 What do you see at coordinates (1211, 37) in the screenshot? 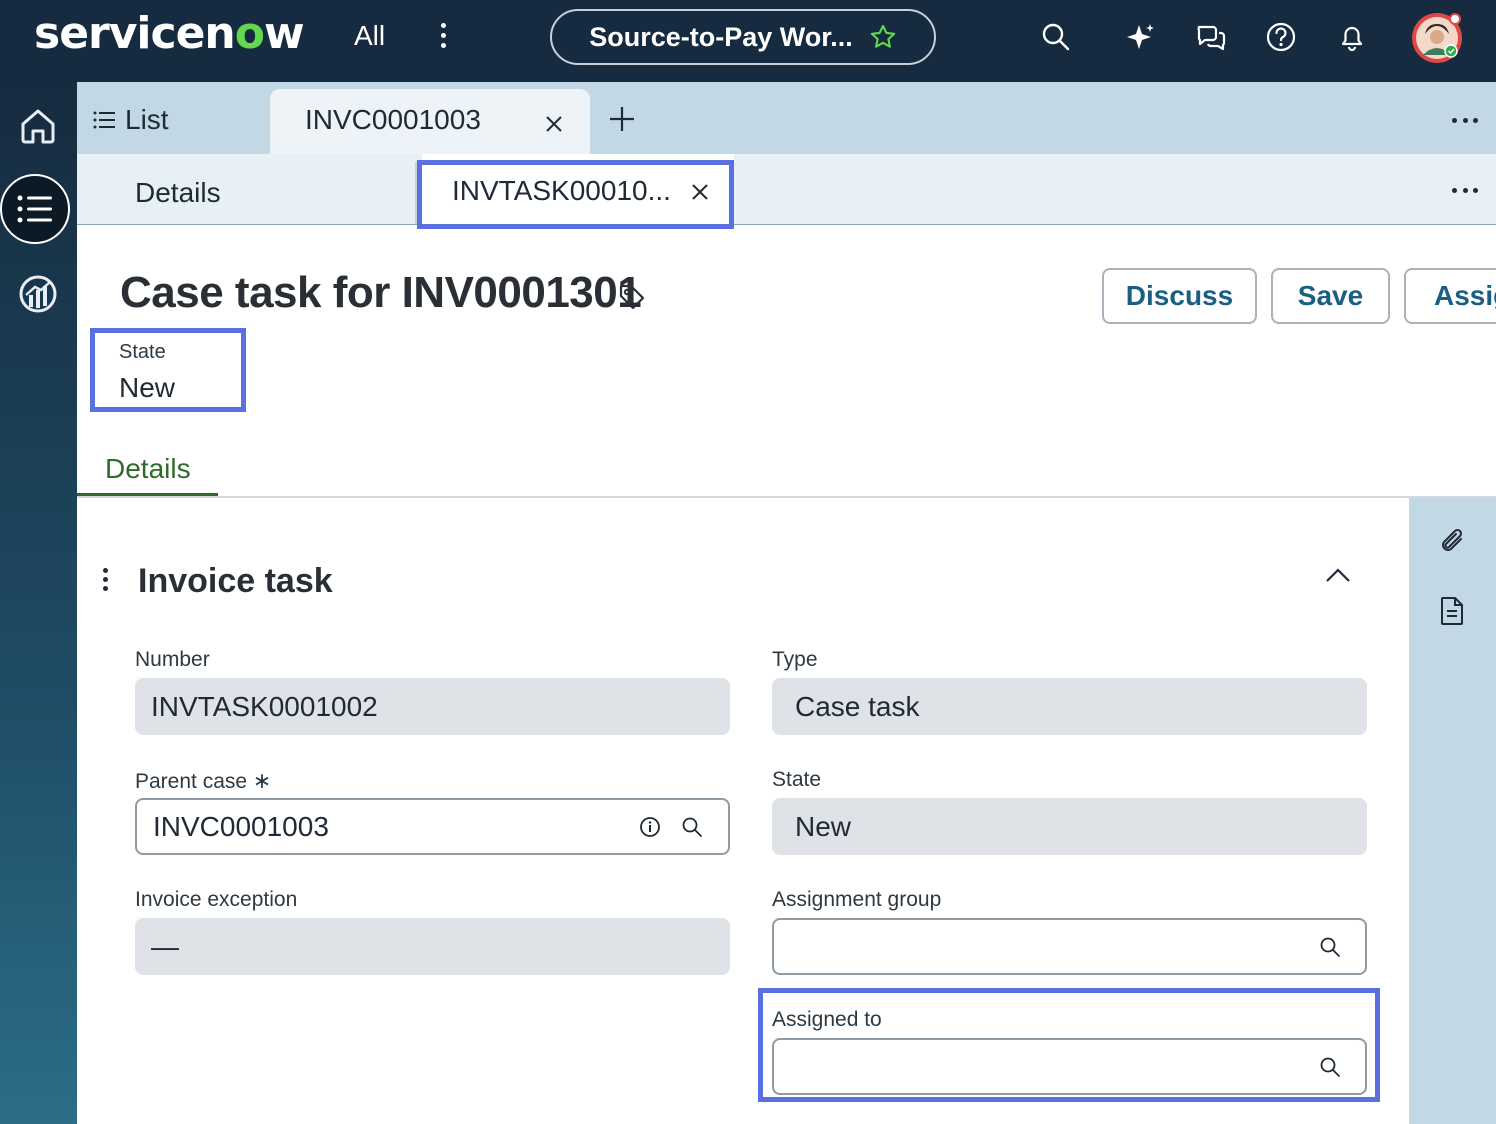
I see `chat-icon` at bounding box center [1211, 37].